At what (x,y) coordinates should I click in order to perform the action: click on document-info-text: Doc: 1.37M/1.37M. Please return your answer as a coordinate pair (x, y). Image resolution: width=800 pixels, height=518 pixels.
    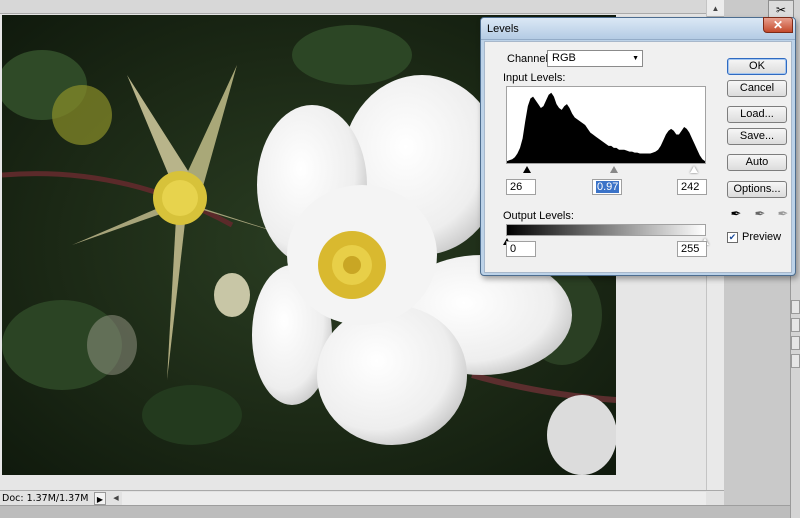
    Looking at the image, I should click on (45, 498).